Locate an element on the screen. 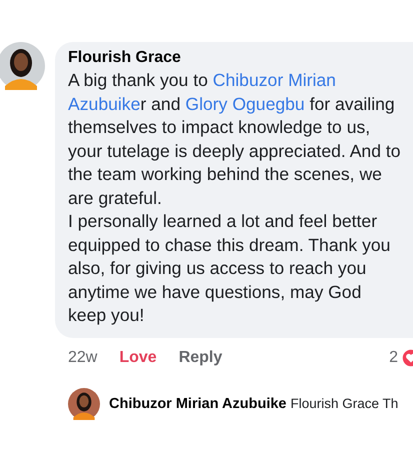  reply-link: Reply is located at coordinates (200, 357).